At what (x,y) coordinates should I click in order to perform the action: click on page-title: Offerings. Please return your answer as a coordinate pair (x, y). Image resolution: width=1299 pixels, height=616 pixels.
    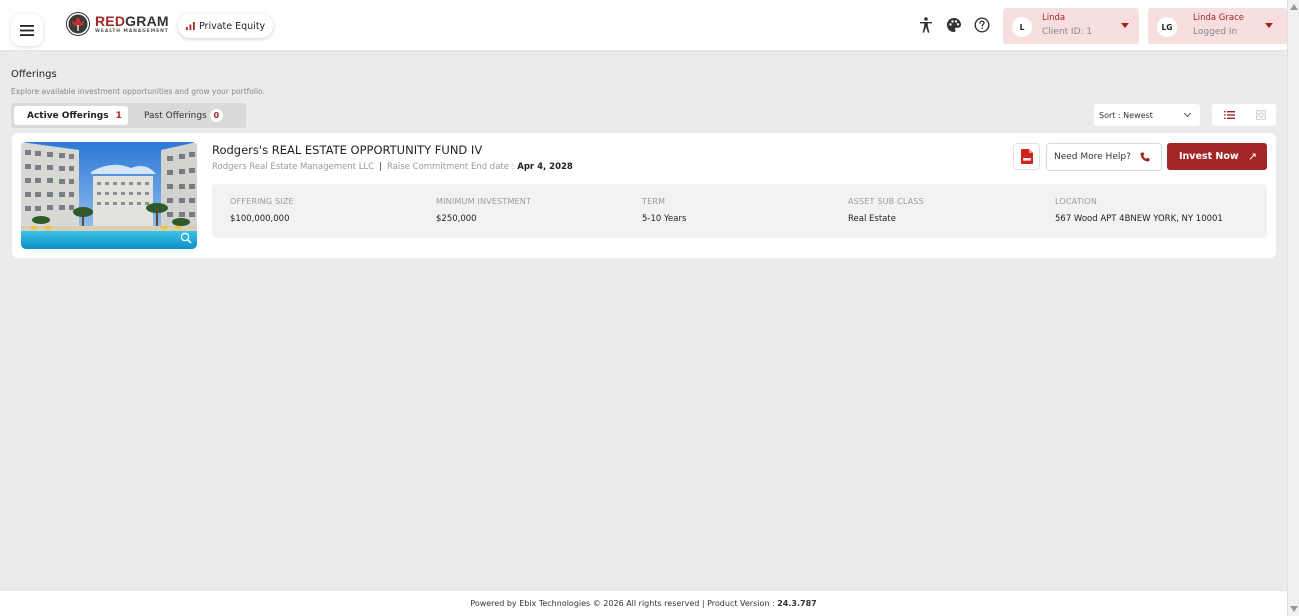
    Looking at the image, I should click on (34, 74).